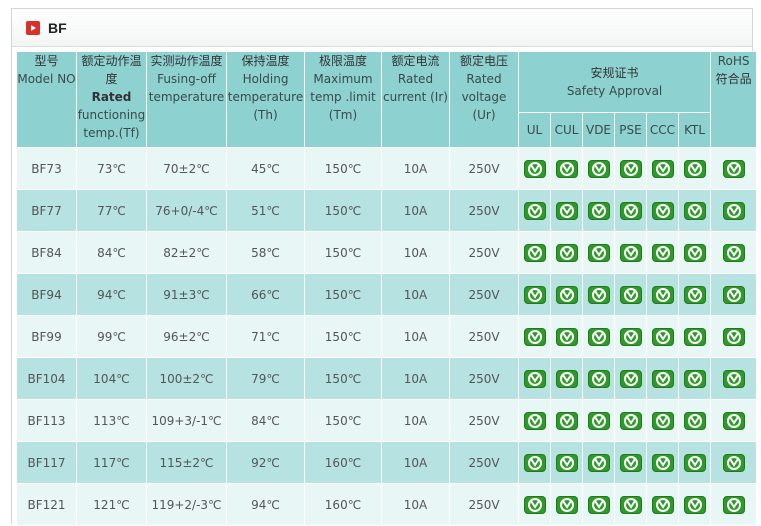 The height and width of the screenshot is (526, 761). Describe the element at coordinates (483, 61) in the screenshot. I see `header-voltage-cn: 额定电压` at that location.